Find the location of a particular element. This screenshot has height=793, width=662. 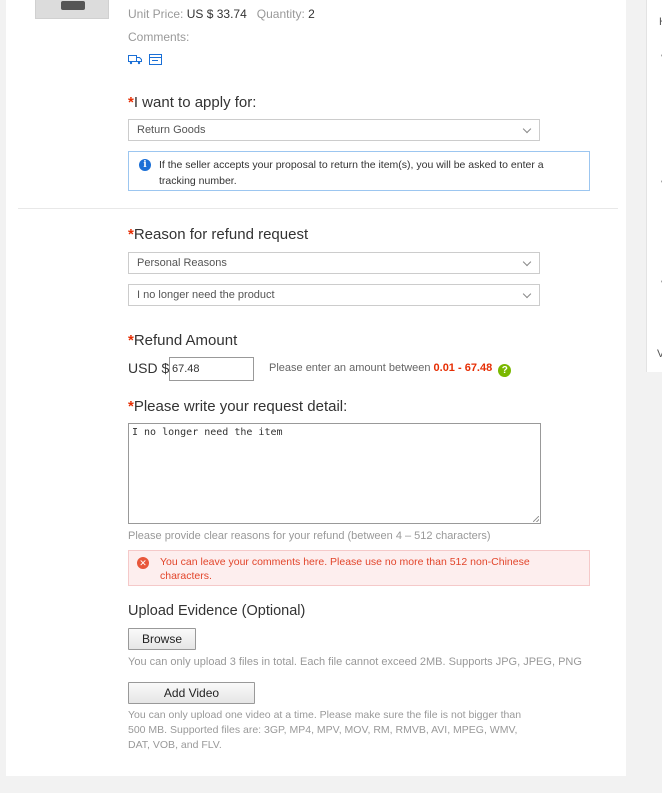

browse-button: Browse is located at coordinates (162, 639).